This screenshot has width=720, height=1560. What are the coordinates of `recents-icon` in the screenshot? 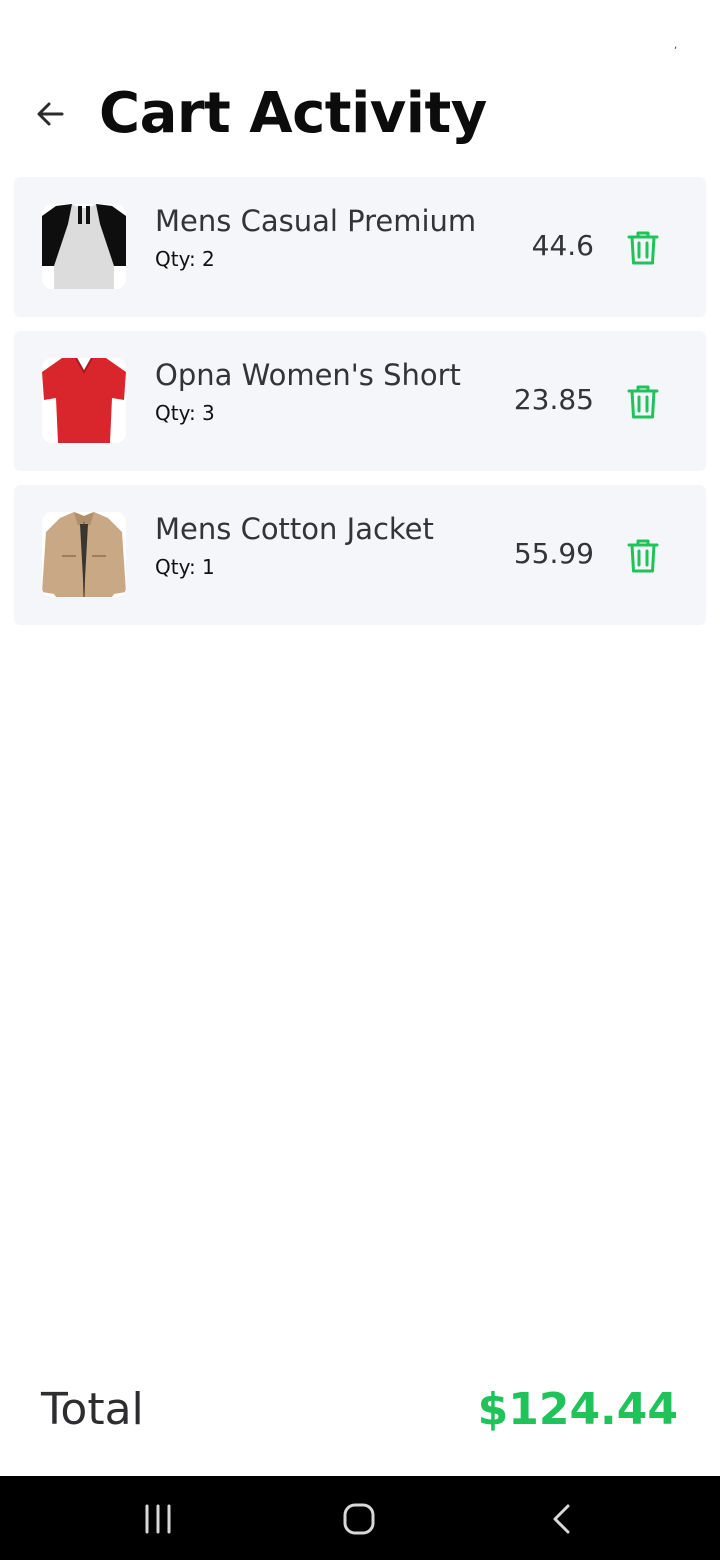 It's located at (158, 1519).